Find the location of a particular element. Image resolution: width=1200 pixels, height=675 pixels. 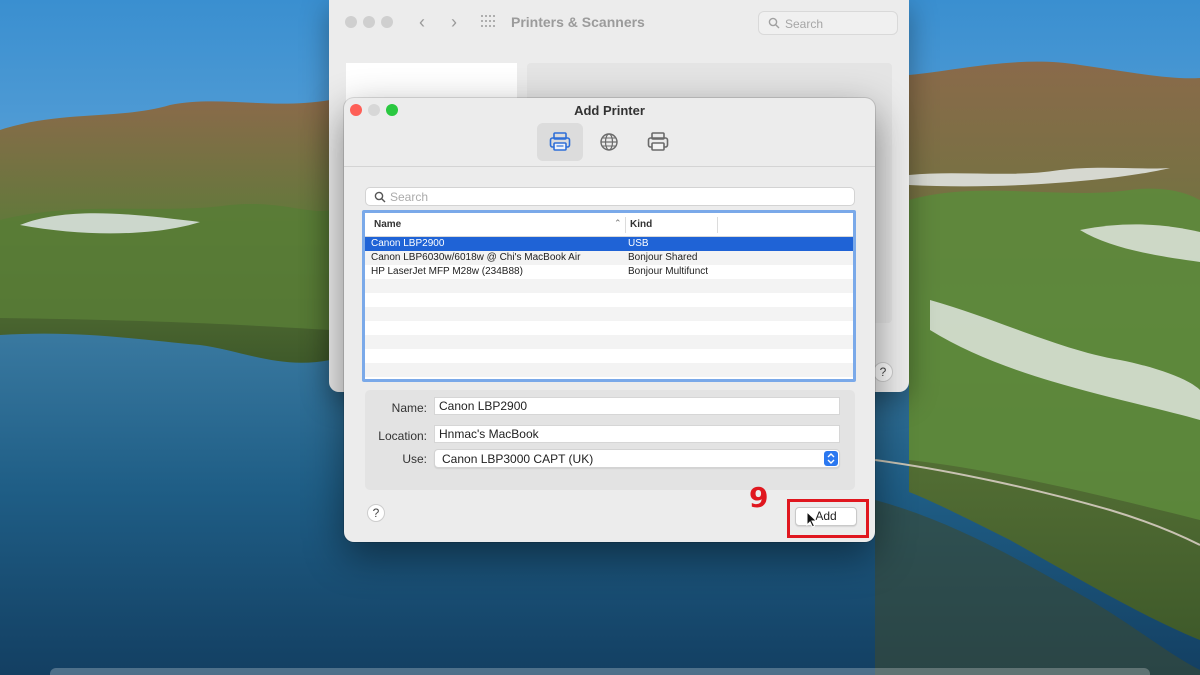

name-field is located at coordinates (637, 406).